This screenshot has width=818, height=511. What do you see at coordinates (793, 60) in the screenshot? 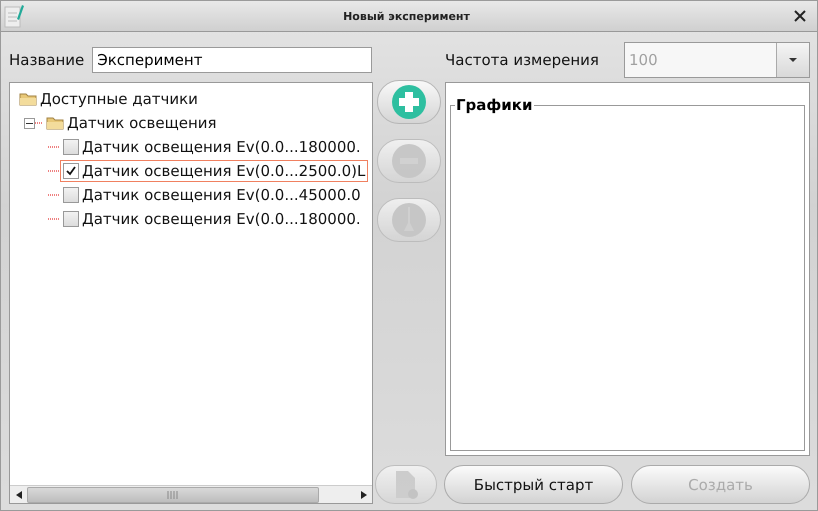
I see `caret-icon` at bounding box center [793, 60].